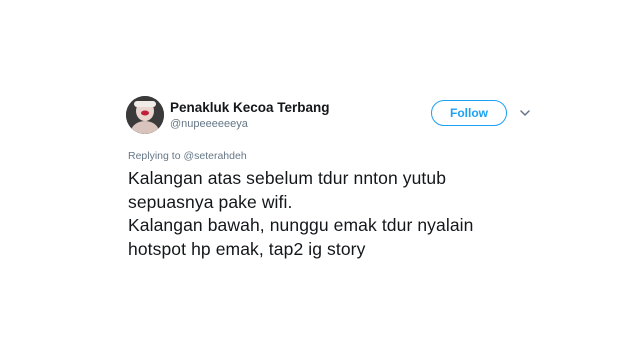 The image size is (640, 360). I want to click on user-handle: @nupeeeeeeya, so click(209, 124).